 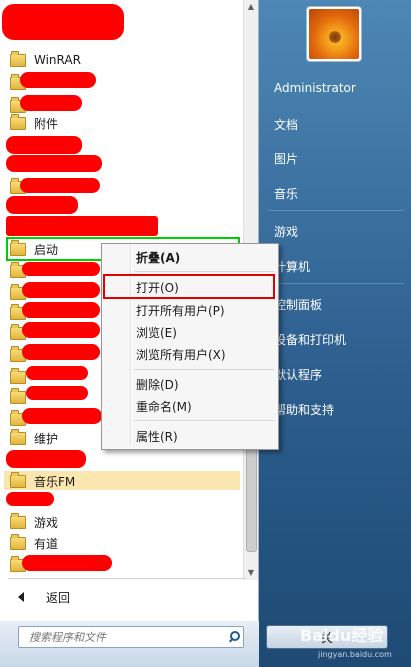 I want to click on context-item-label: 折叠(A), so click(x=158, y=257).